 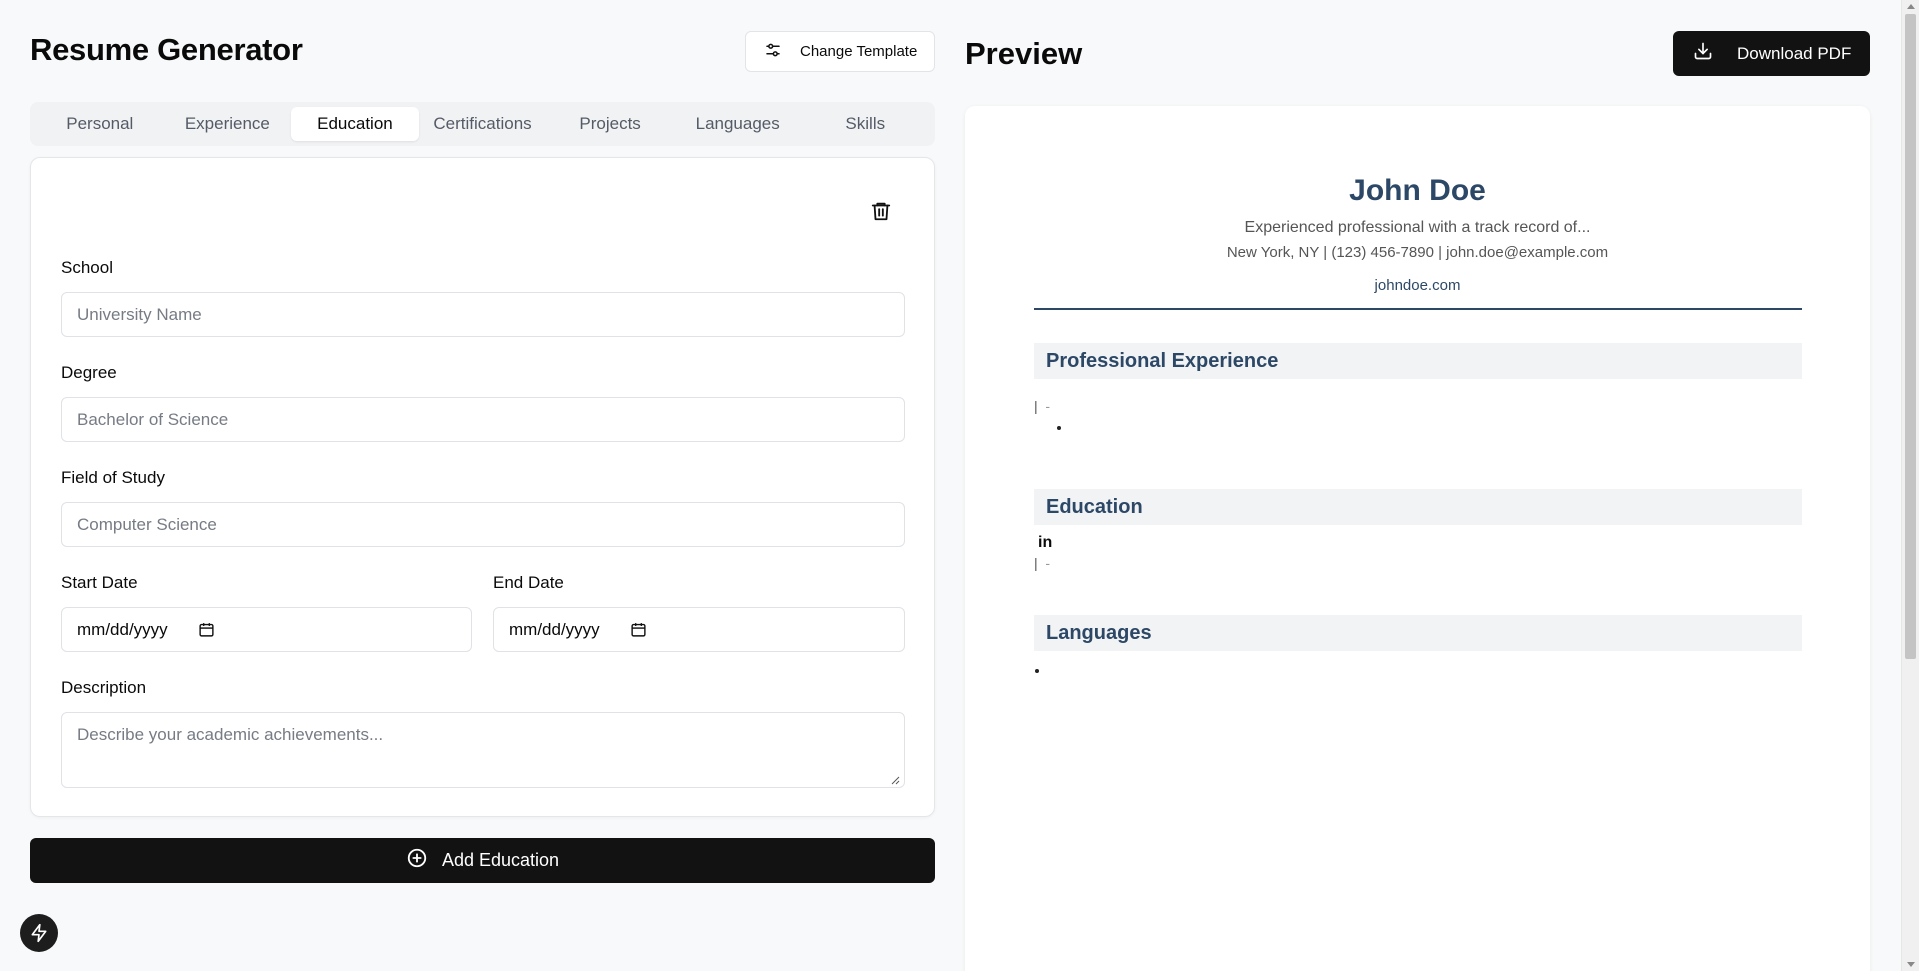 What do you see at coordinates (483, 314) in the screenshot?
I see `school-input` at bounding box center [483, 314].